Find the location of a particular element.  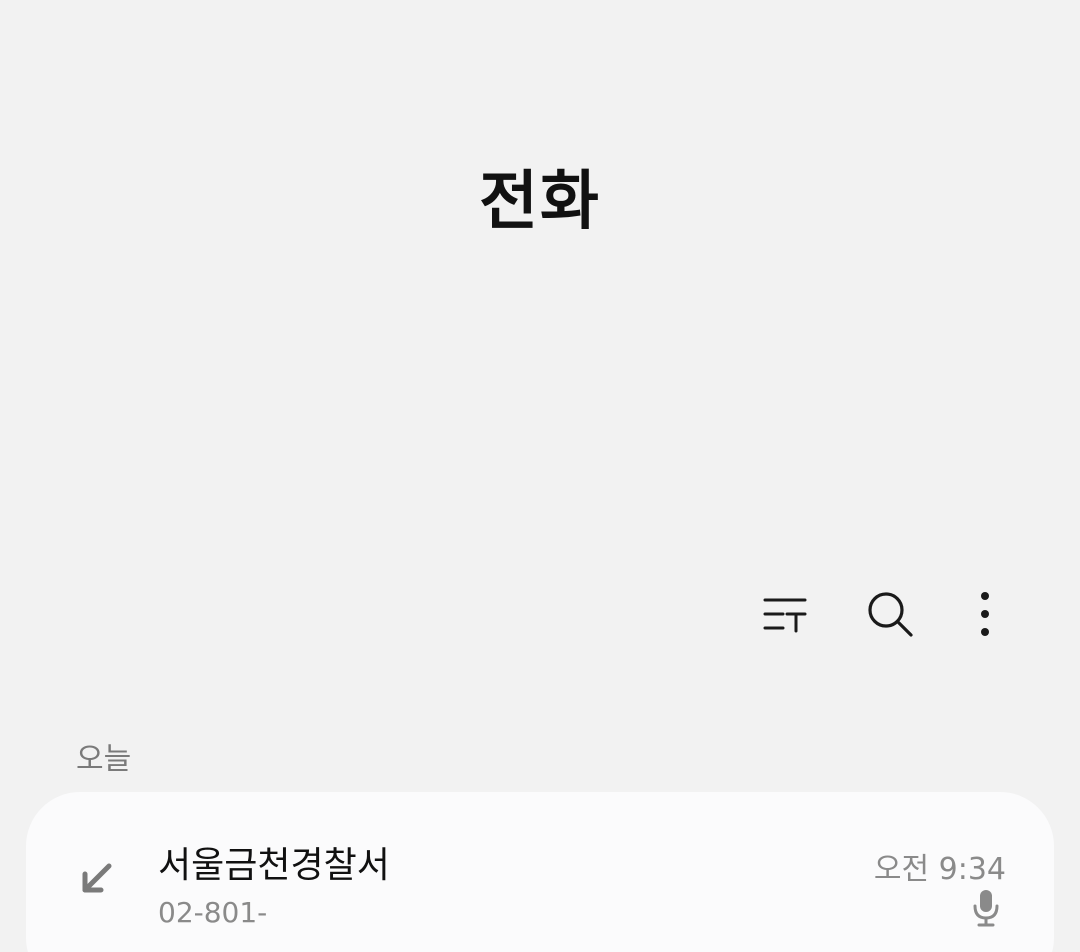

toolbar is located at coordinates (540, 614).